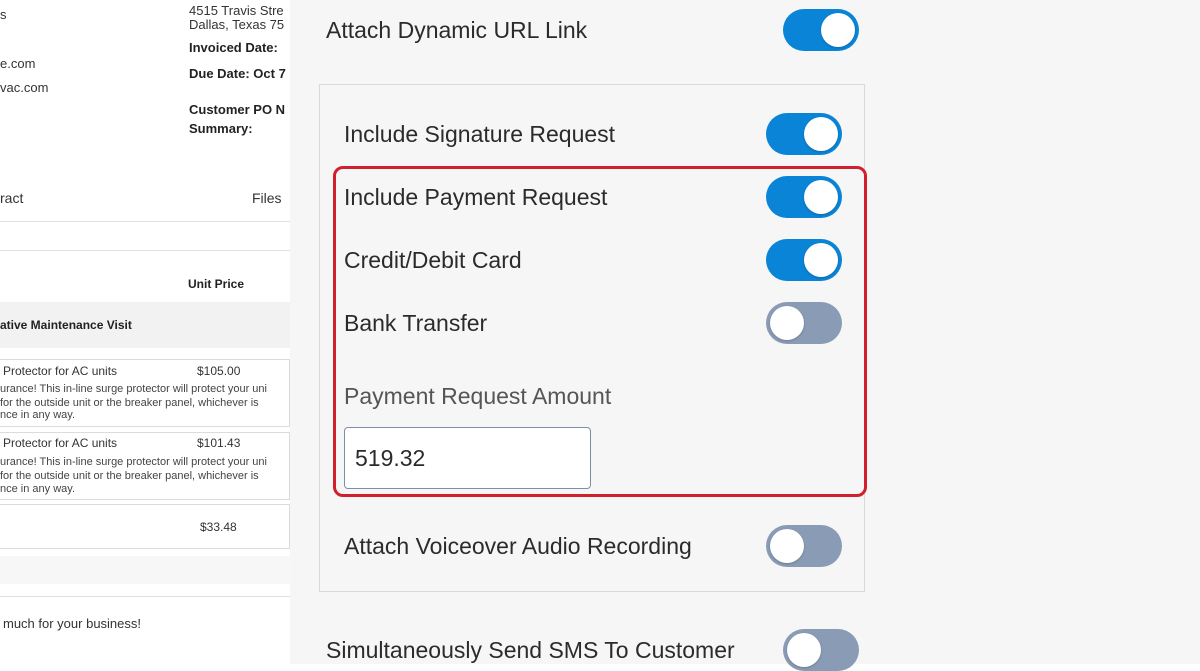 Image resolution: width=1200 pixels, height=671 pixels. I want to click on signature-request-toggle, so click(804, 134).